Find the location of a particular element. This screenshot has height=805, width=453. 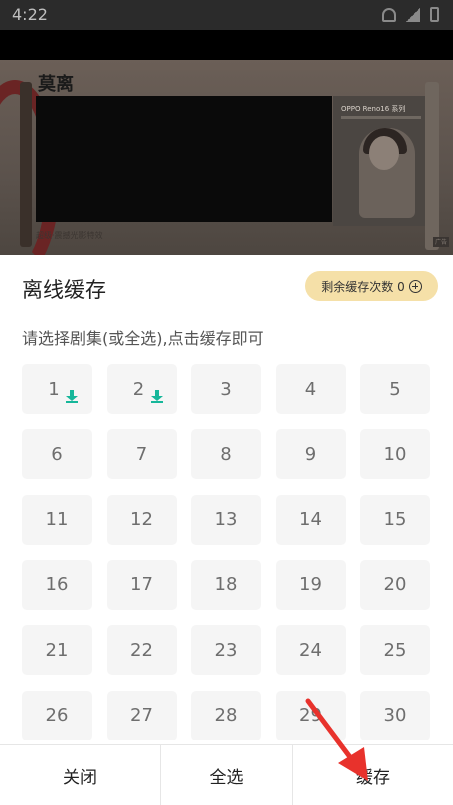

episode-number: 9 is located at coordinates (310, 454).